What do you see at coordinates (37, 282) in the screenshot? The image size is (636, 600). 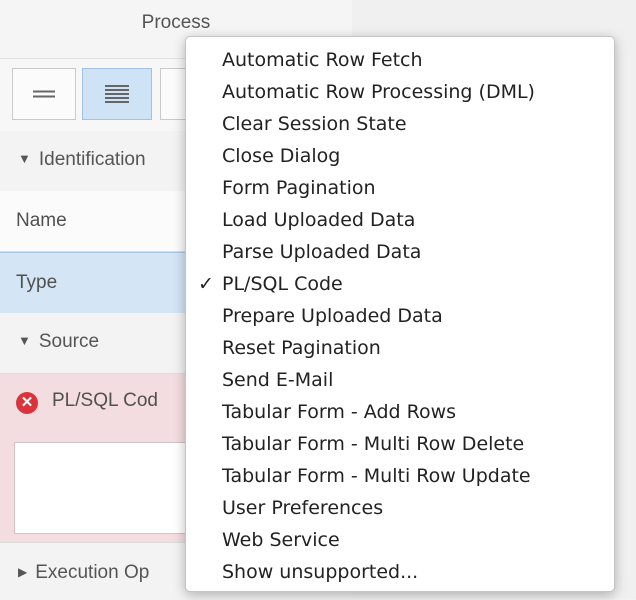 I see `type-label: Type` at bounding box center [37, 282].